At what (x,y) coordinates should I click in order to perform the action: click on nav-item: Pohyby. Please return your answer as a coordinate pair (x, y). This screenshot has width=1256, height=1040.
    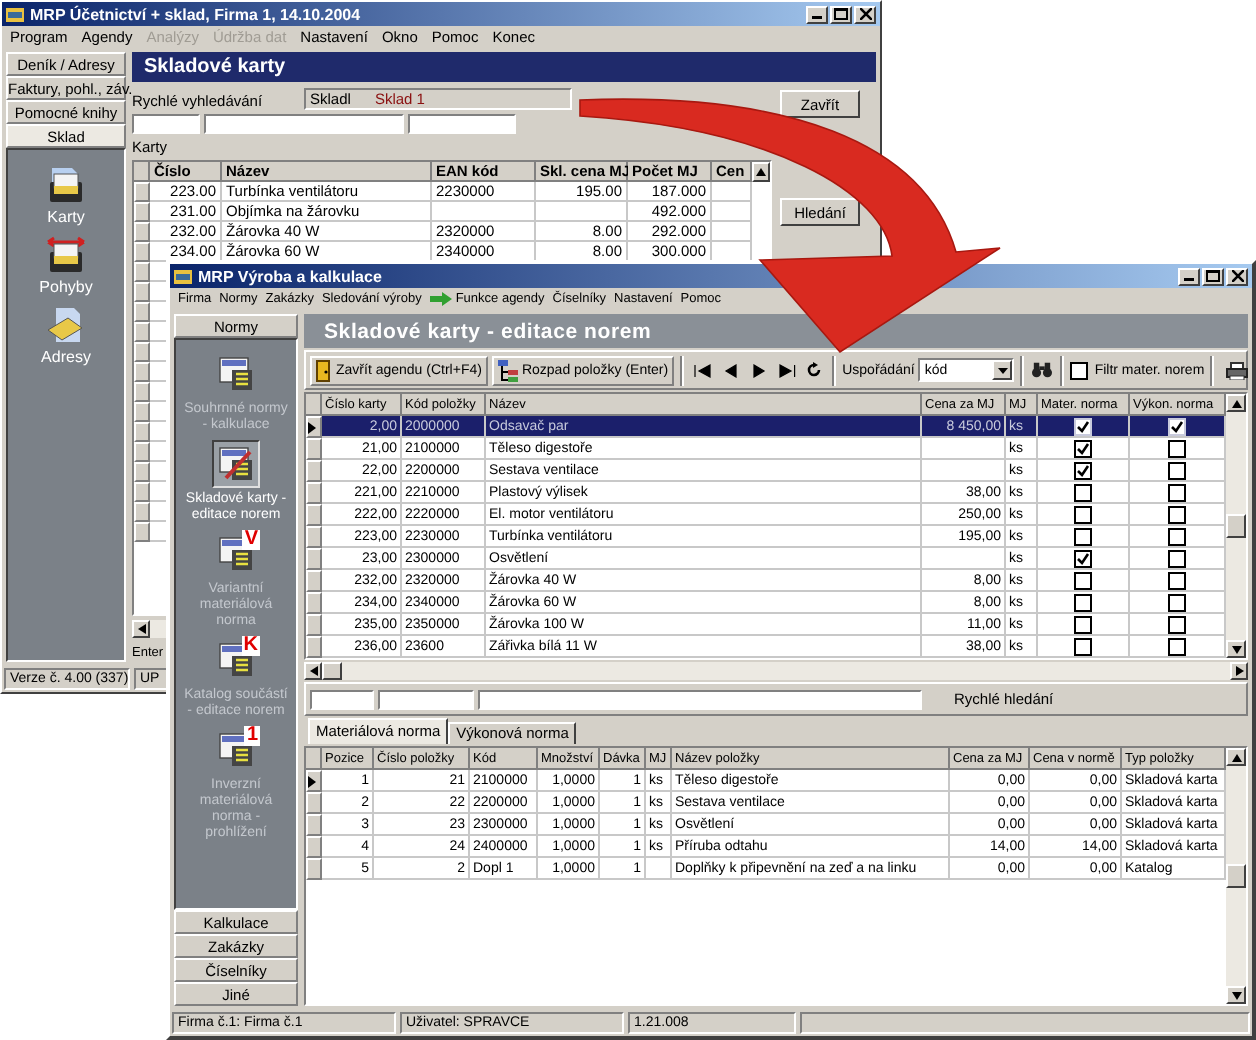
    Looking at the image, I should click on (66, 266).